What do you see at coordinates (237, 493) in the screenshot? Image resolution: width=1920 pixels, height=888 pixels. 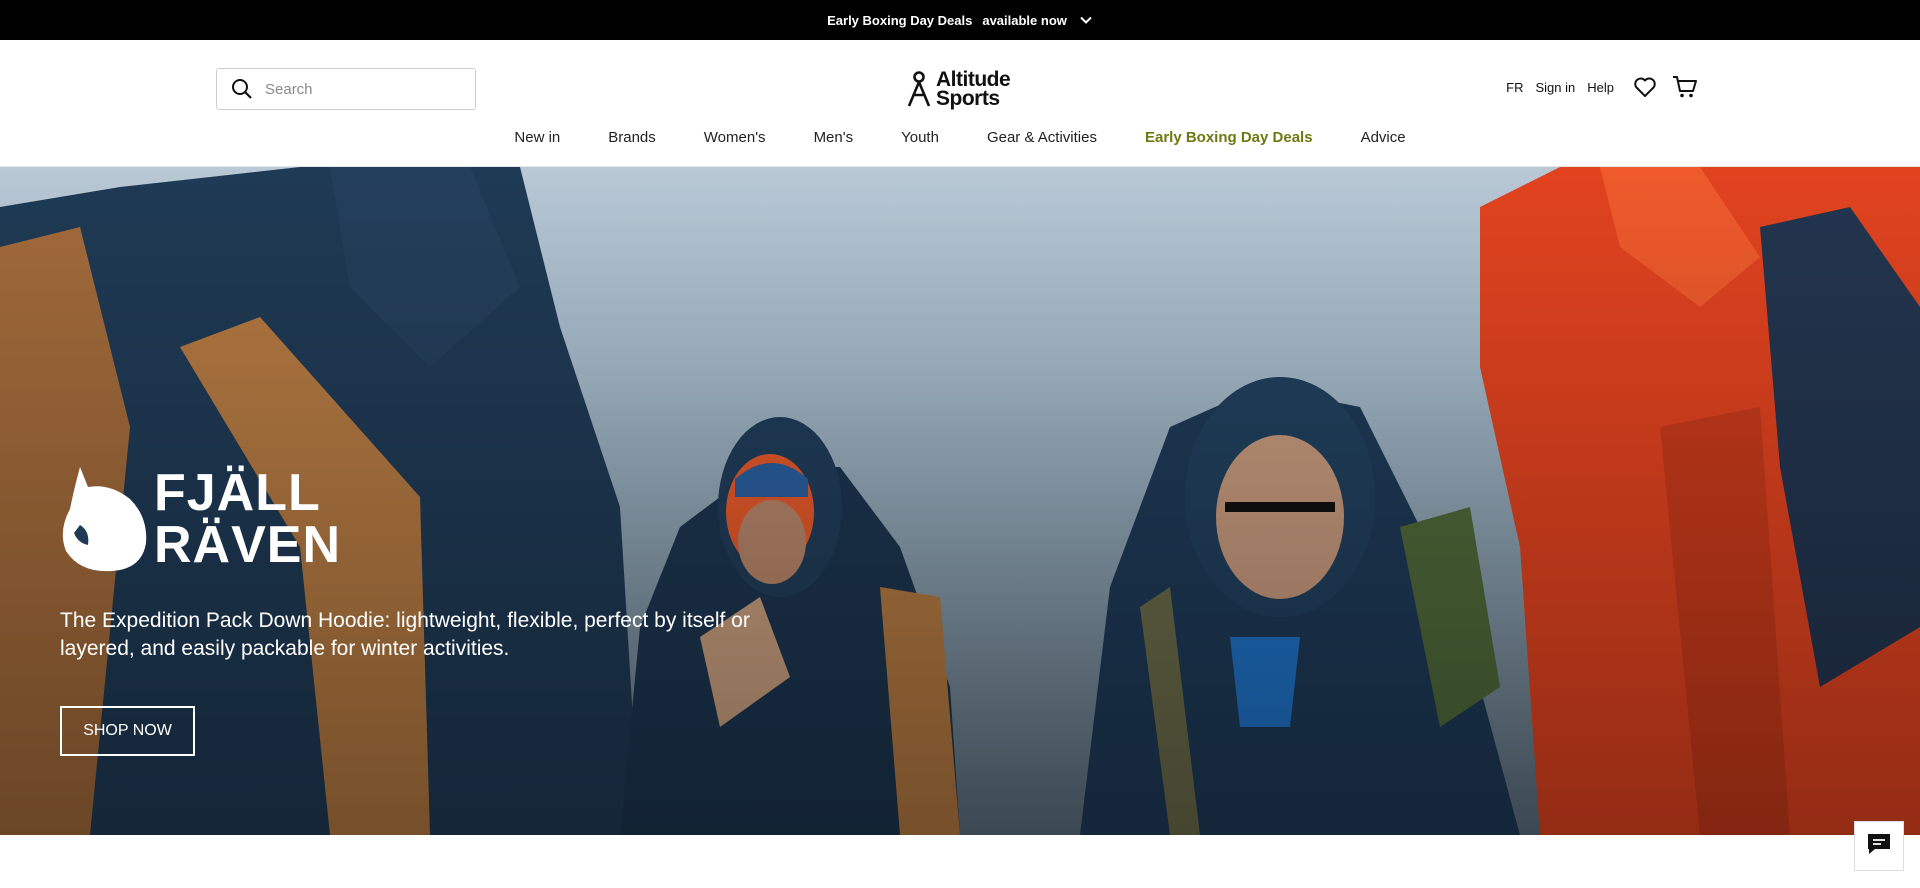 I see `brand-line-1: FJÄLL` at bounding box center [237, 493].